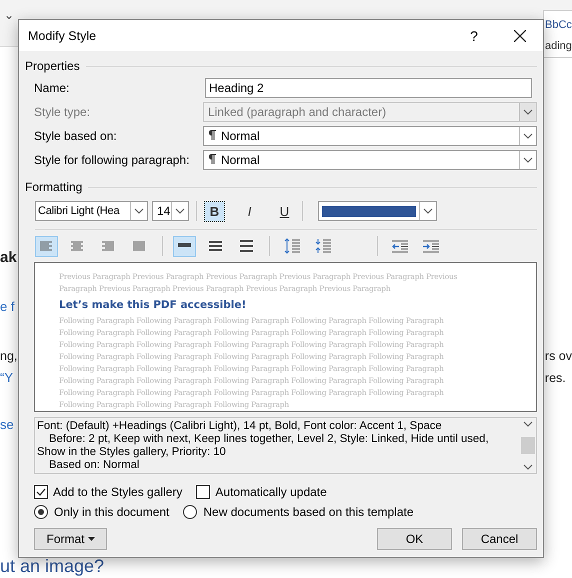 Image resolution: width=572 pixels, height=578 pixels. Describe the element at coordinates (249, 211) in the screenshot. I see `italic-button: I` at that location.